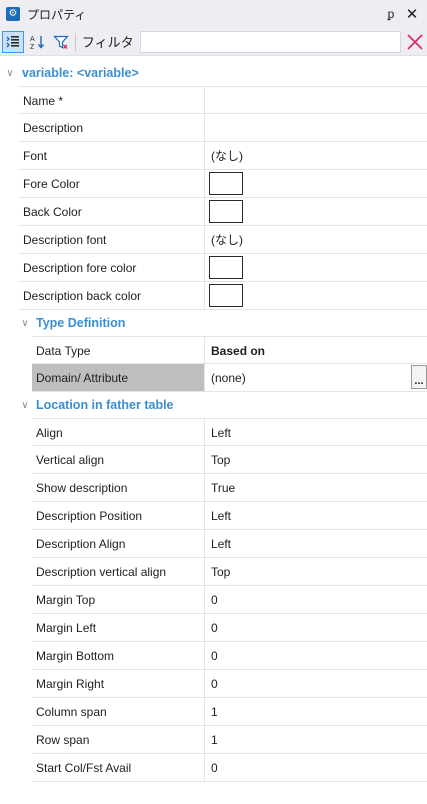 The width and height of the screenshot is (427, 804). Describe the element at coordinates (80, 73) in the screenshot. I see `category-label: variable: <variable>` at that location.